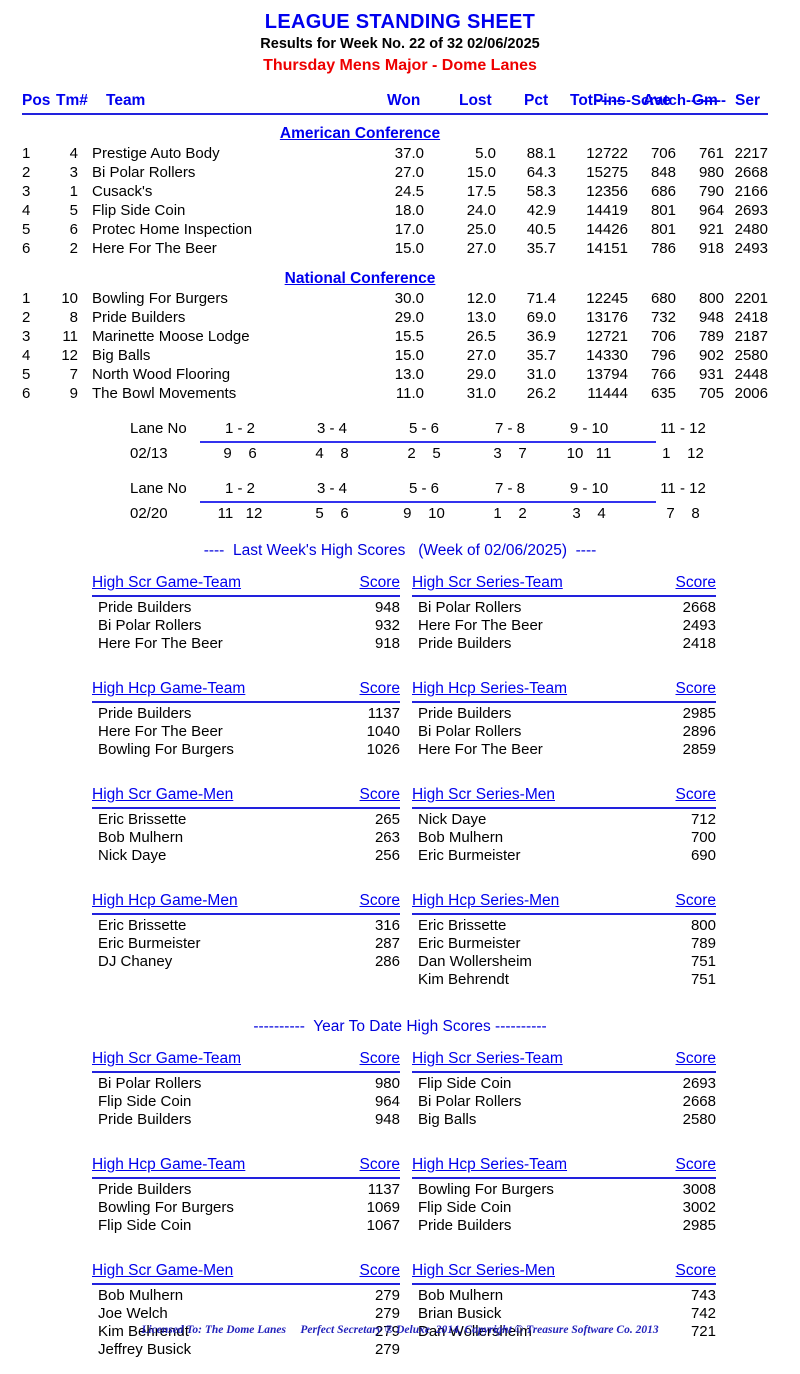 This screenshot has width=800, height=1374. What do you see at coordinates (246, 1226) in the screenshot?
I see `list-item: Flip Side Coin 1067` at bounding box center [246, 1226].